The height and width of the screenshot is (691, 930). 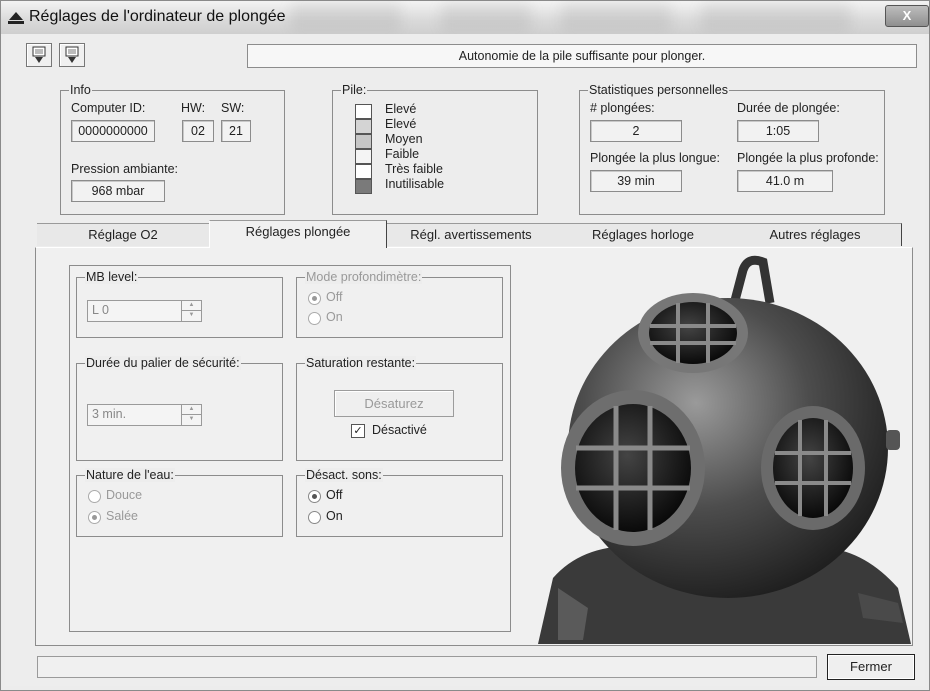 I want to click on longue-label: Plongée la plus longue:, so click(x=655, y=158).